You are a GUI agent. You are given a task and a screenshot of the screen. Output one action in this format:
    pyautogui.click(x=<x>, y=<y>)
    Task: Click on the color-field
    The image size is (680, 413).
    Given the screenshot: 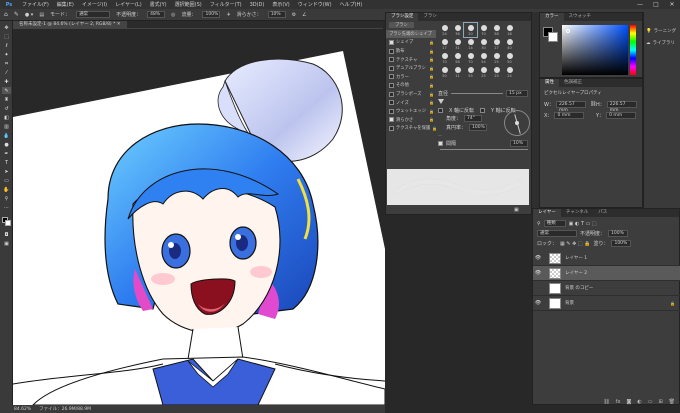 What is the action you would take?
    pyautogui.click(x=595, y=50)
    